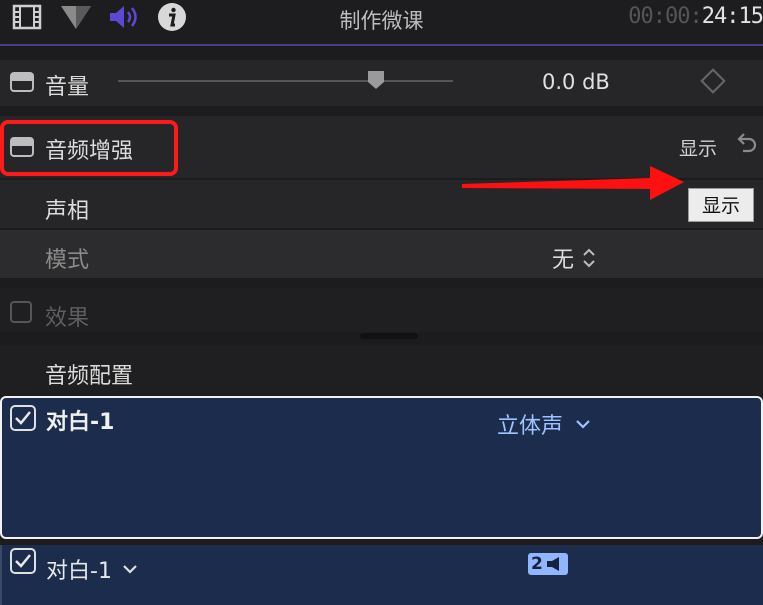 This screenshot has width=763, height=605. I want to click on subrole-select: 对白-1, so click(92, 569).